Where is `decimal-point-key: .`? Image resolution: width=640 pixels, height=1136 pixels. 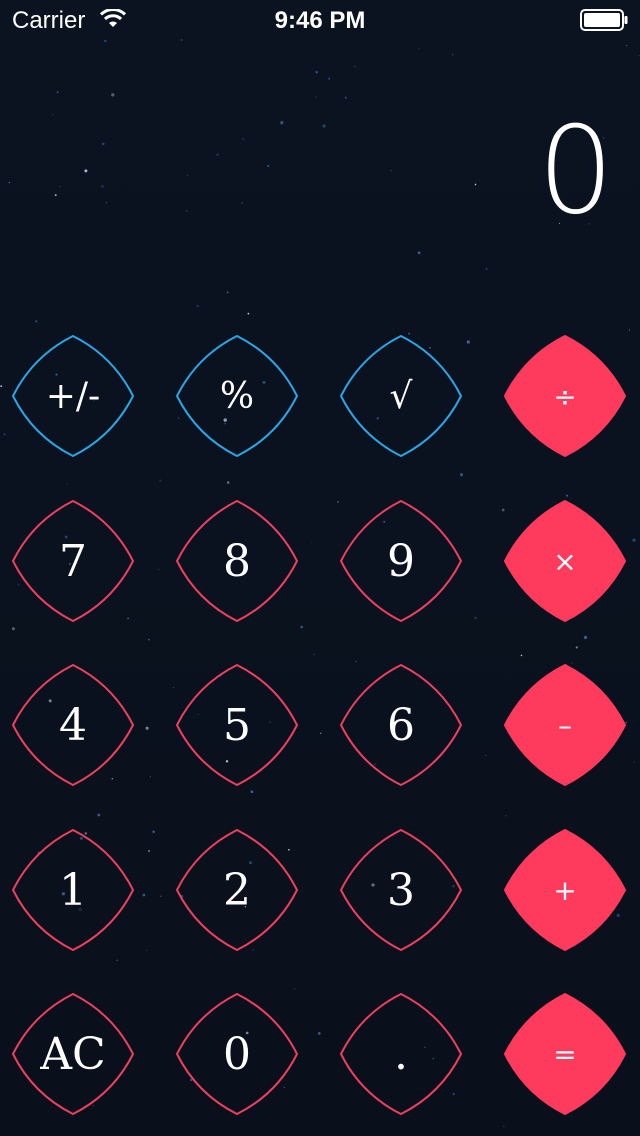
decimal-point-key: . is located at coordinates (401, 1054).